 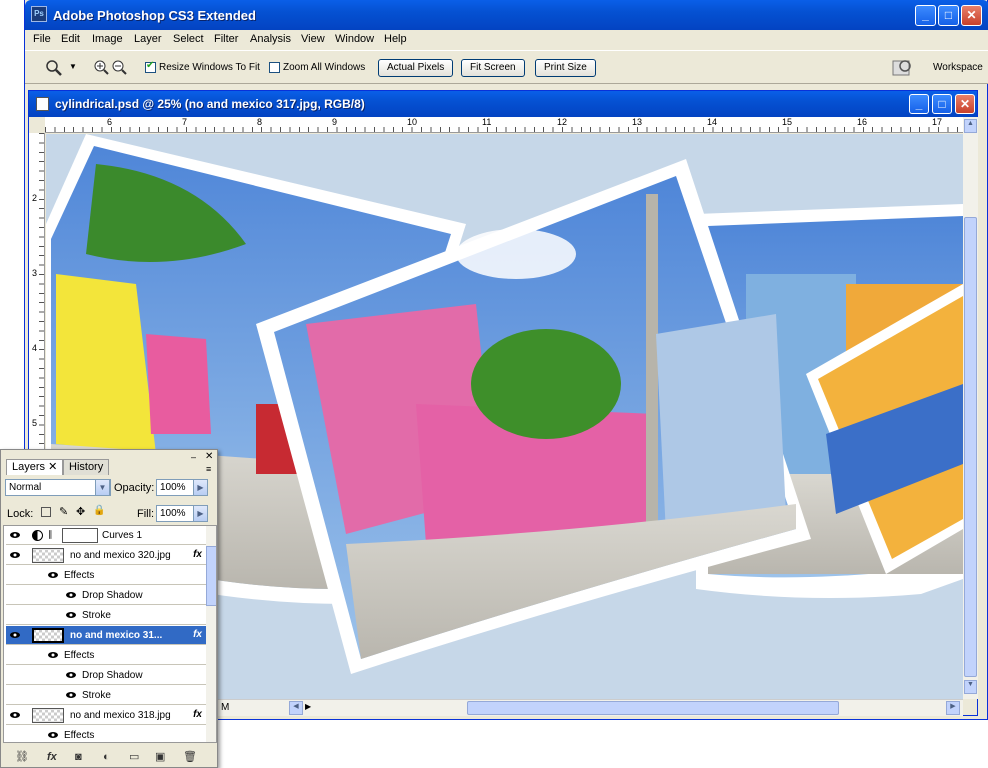 I want to click on lock-transparent-icon, so click(x=46, y=512).